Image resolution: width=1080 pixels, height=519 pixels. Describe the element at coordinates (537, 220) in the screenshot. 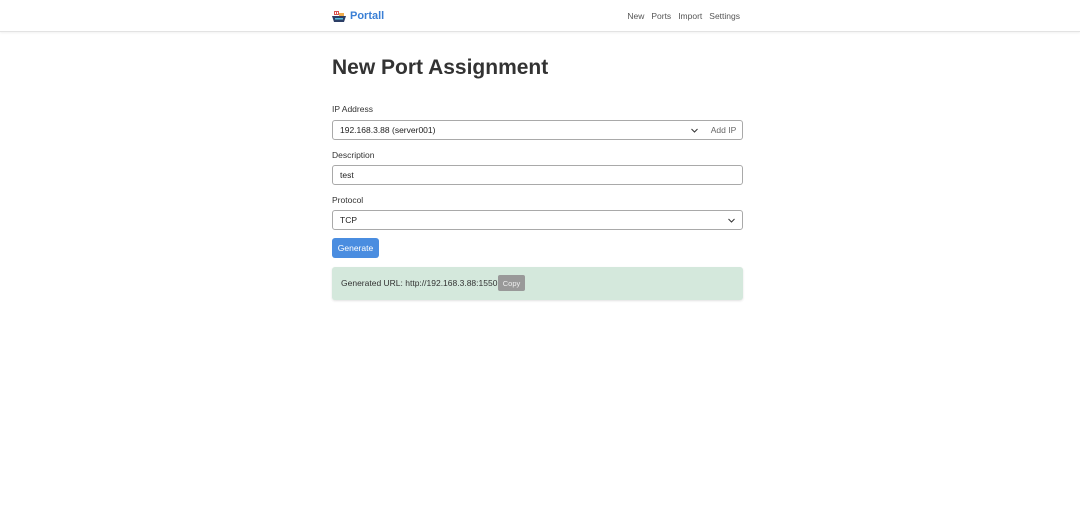

I see `protocol-select: TCP` at that location.